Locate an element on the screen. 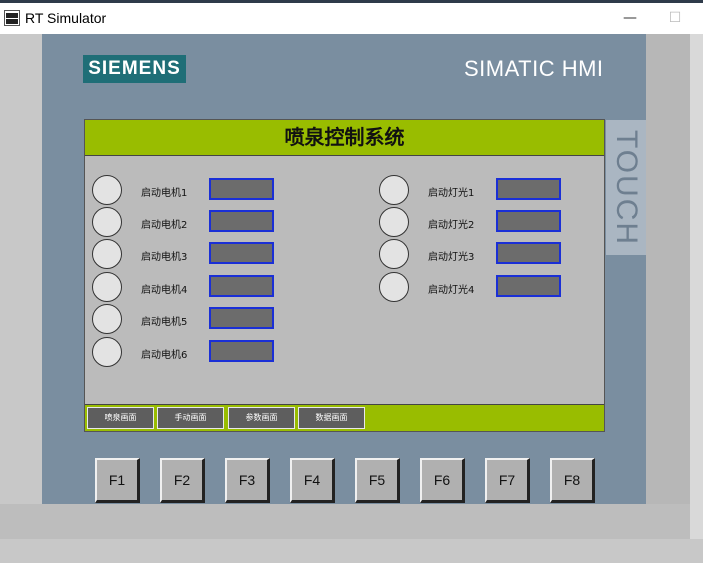 This screenshot has width=703, height=563. touch-label: TOUCH is located at coordinates (626, 187).